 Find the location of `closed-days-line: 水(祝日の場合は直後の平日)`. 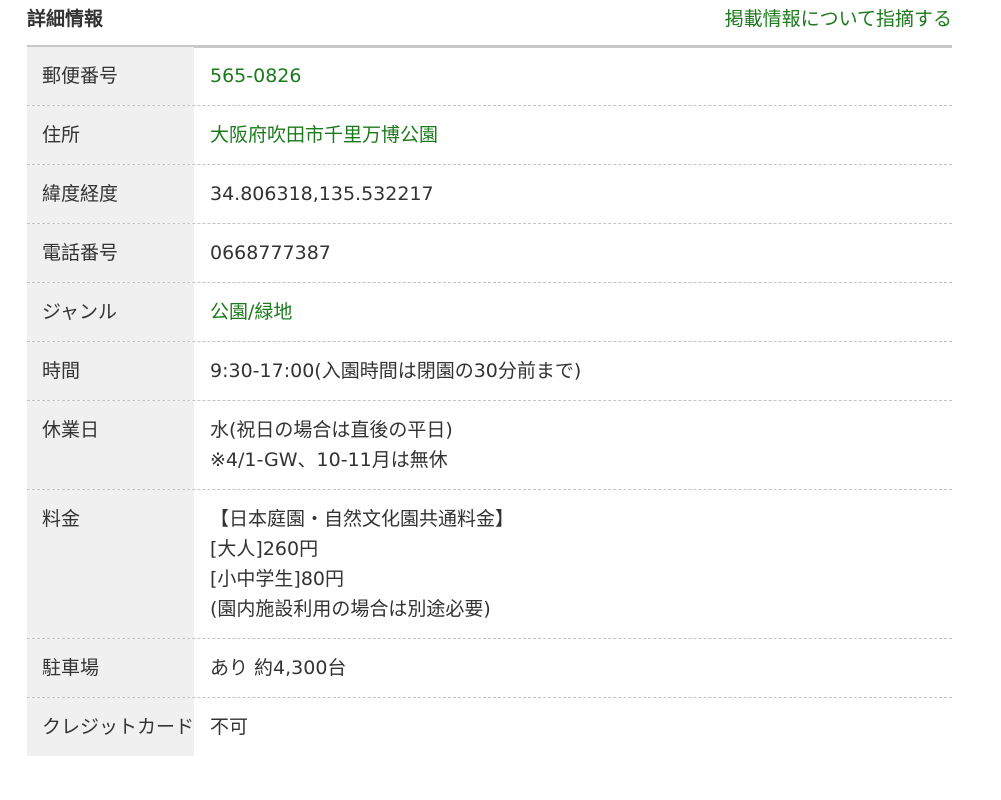

closed-days-line: 水(祝日の場合は直後の平日) is located at coordinates (331, 430).